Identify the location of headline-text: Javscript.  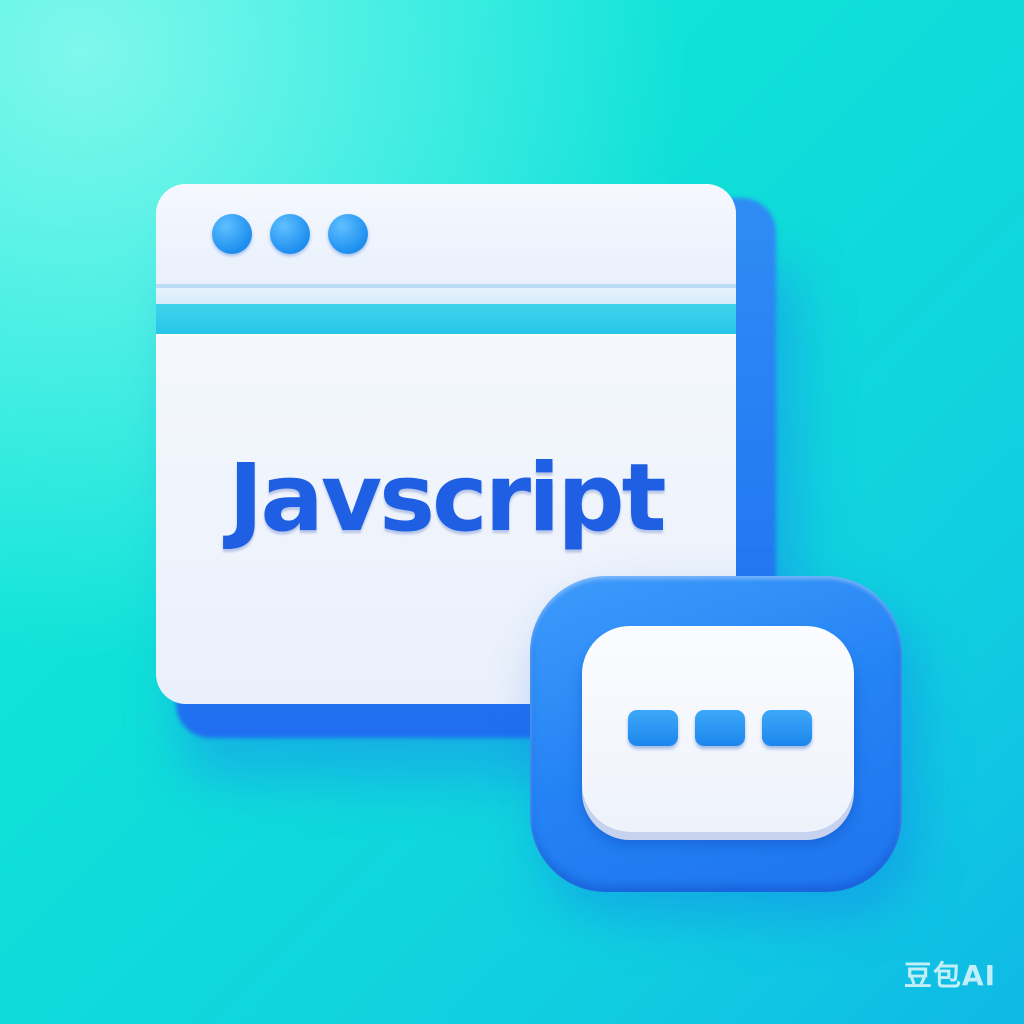
(447, 498).